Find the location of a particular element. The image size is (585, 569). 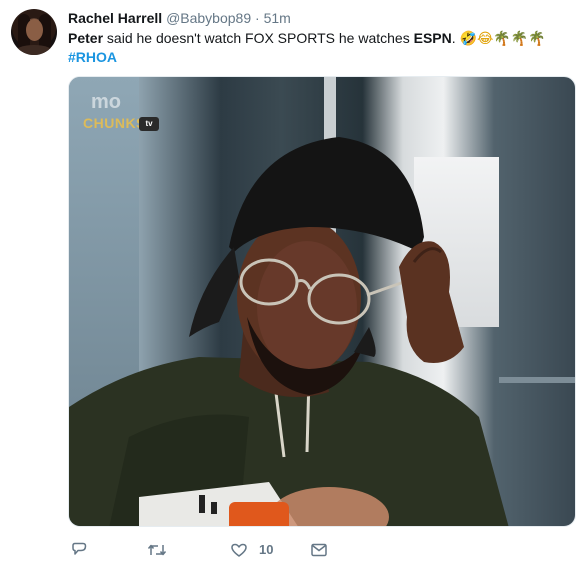

avatar-shoulder is located at coordinates (34, 50).